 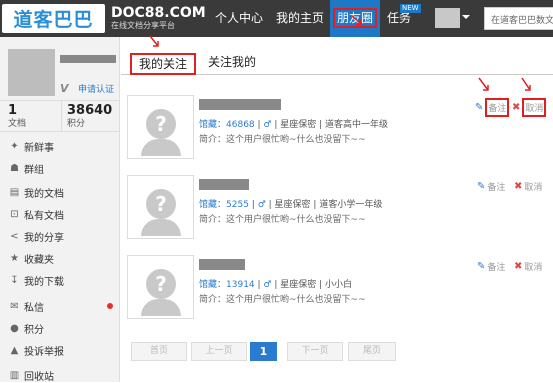 I want to click on user-meta: 馆藏：5255 | ♂ | 星座保密 | 道客小学一年级, so click(x=291, y=205).